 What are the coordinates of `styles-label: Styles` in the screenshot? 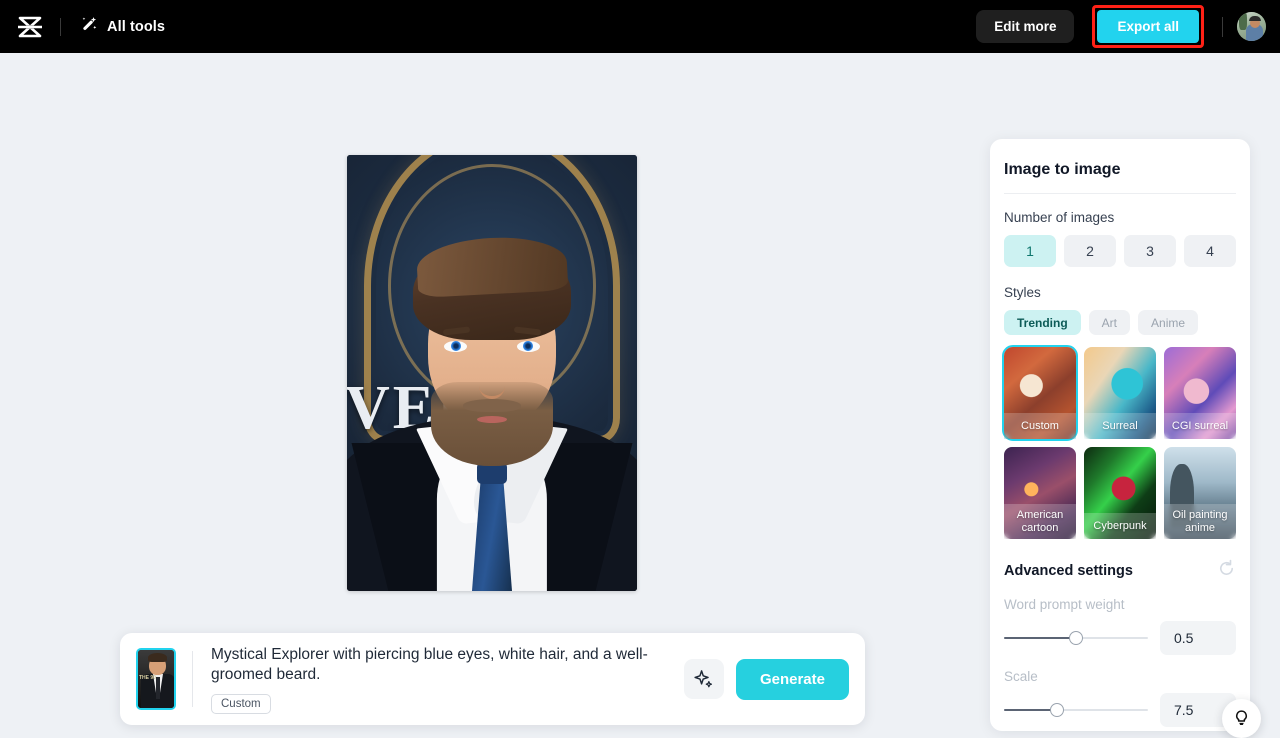 It's located at (1022, 292).